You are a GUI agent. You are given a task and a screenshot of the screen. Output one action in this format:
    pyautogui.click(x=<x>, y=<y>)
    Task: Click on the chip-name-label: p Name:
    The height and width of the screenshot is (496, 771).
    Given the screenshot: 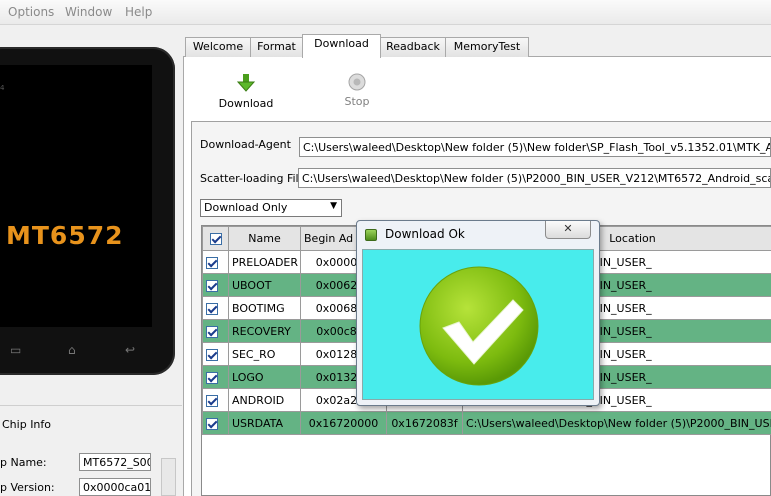 What is the action you would take?
    pyautogui.click(x=23, y=462)
    